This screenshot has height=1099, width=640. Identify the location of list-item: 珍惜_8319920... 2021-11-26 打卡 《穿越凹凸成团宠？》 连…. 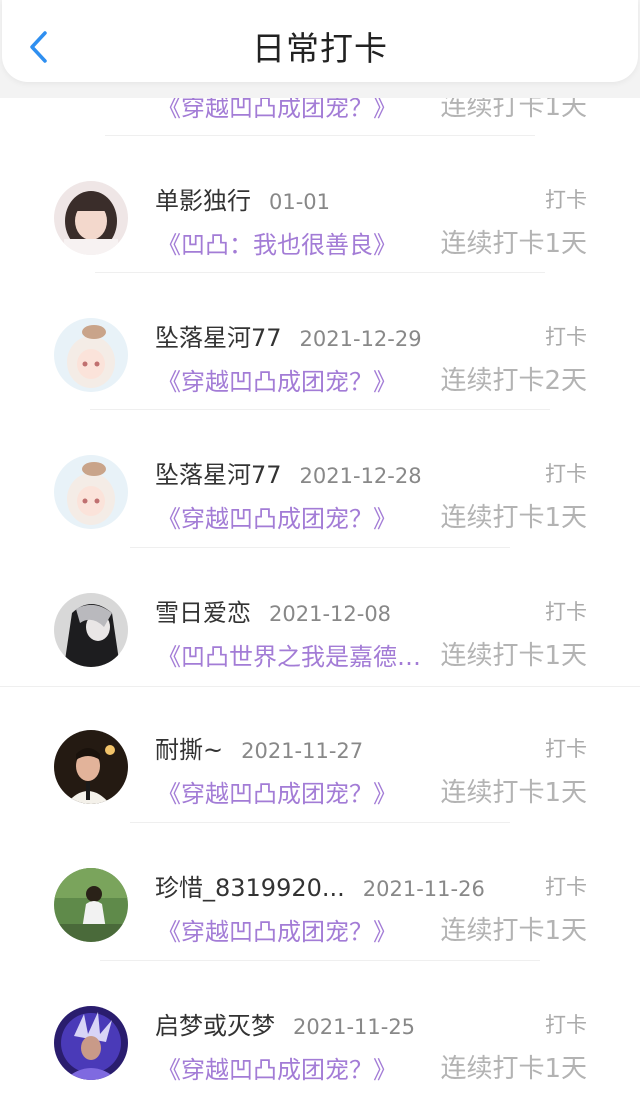
(320, 892).